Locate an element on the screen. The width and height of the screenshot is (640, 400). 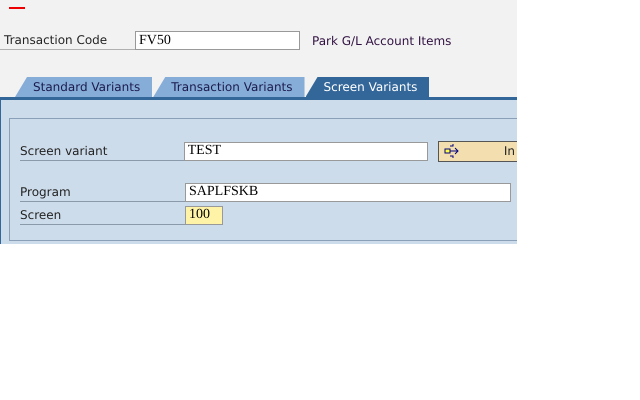
transaction-description: Park G/L Account Items is located at coordinates (381, 41).